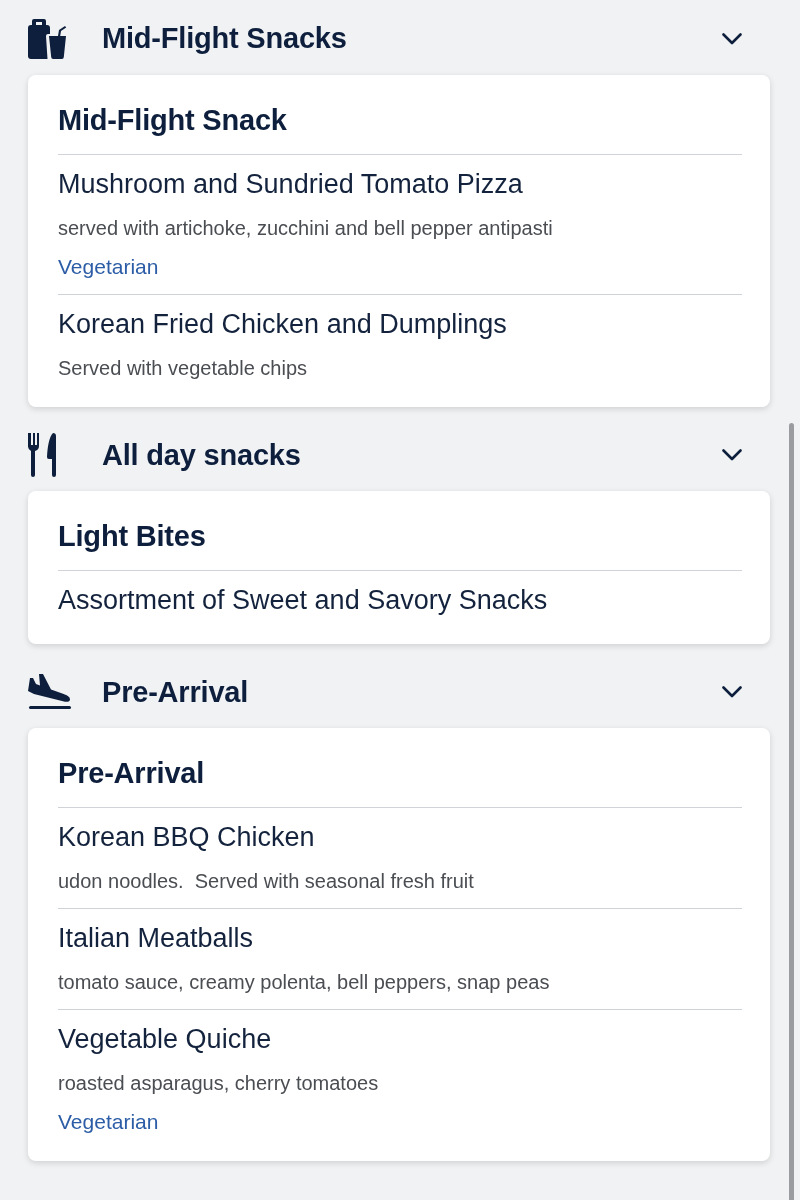 Image resolution: width=800 pixels, height=1200 pixels. What do you see at coordinates (283, 324) in the screenshot?
I see `dish-name: Korean Fried Chicken and Dumplings` at bounding box center [283, 324].